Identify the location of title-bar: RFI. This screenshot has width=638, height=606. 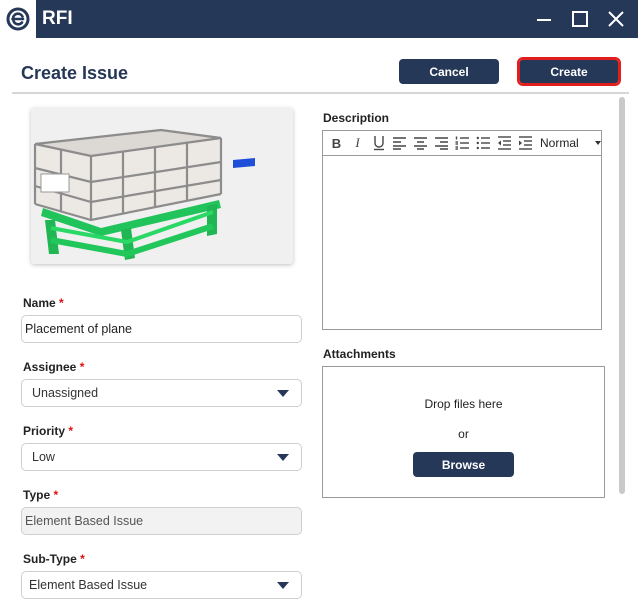
(319, 19).